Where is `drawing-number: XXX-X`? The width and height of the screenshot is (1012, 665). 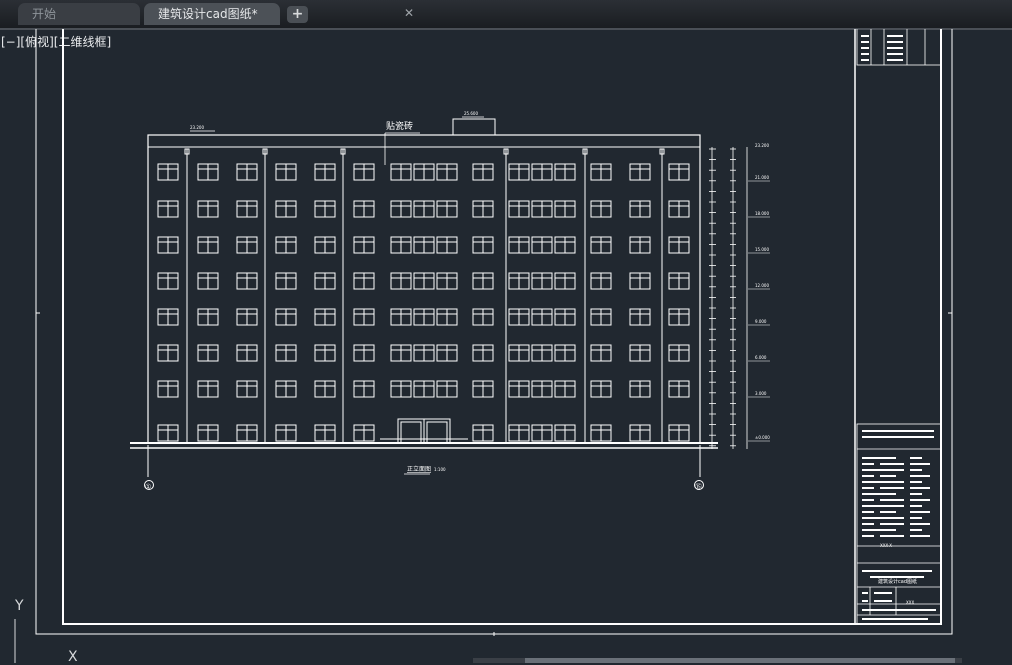
drawing-number: XXX-X is located at coordinates (886, 545).